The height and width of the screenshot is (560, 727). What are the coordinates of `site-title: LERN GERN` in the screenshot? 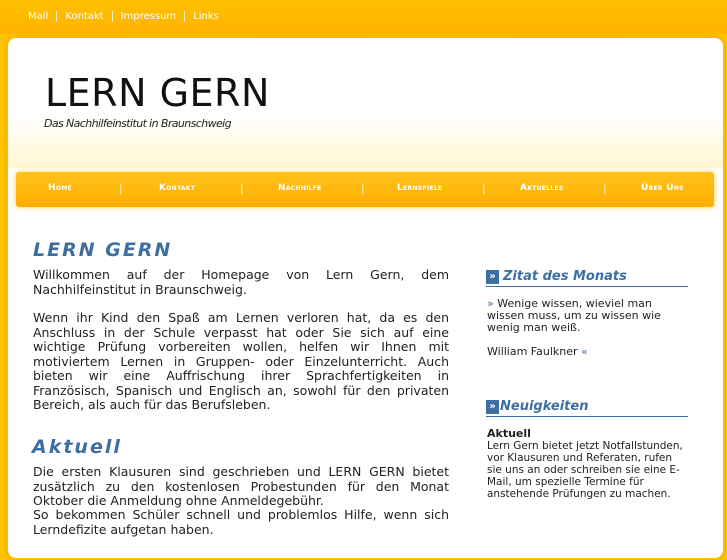 It's located at (157, 93).